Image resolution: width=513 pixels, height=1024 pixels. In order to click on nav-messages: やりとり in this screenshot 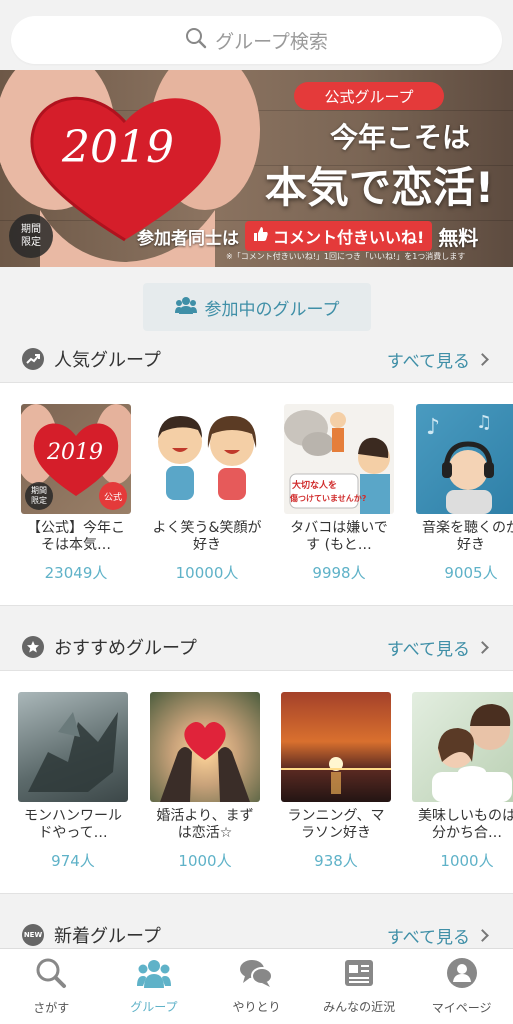, I will do `click(256, 986)`.